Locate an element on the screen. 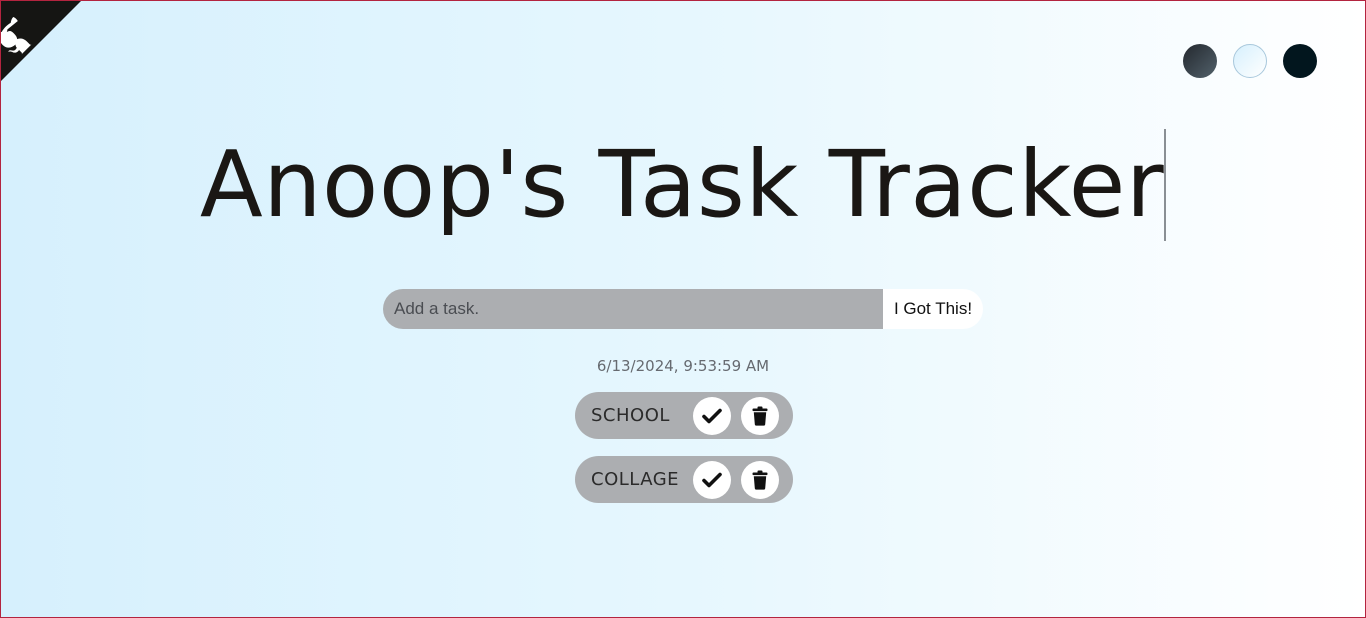  task-label: SCHOOL is located at coordinates (630, 415).